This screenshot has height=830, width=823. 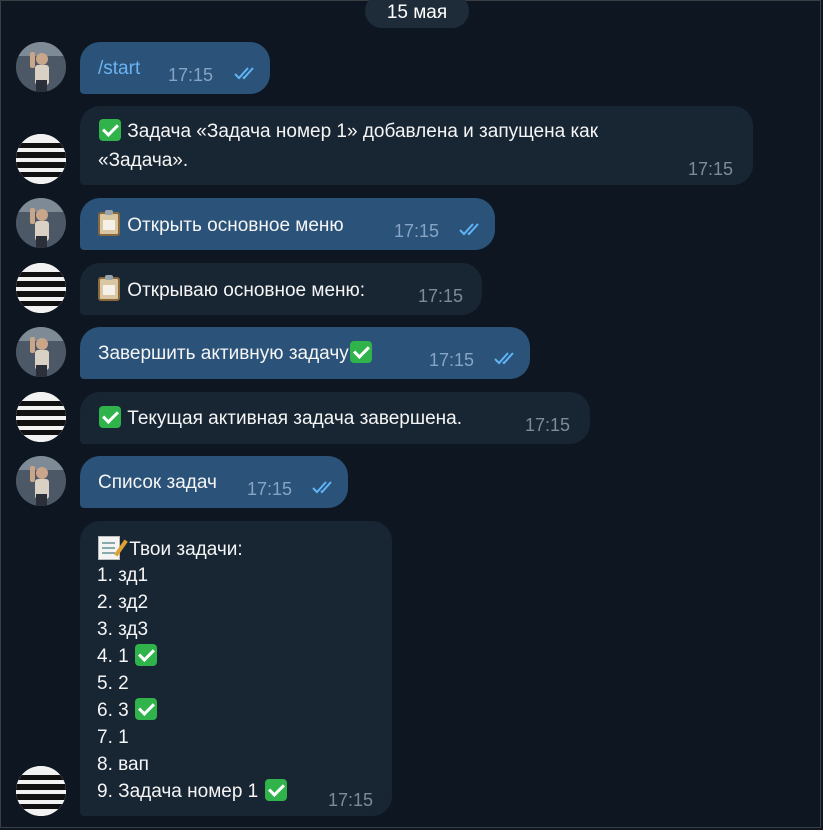 I want to click on task-item: 7. 1, so click(x=113, y=737).